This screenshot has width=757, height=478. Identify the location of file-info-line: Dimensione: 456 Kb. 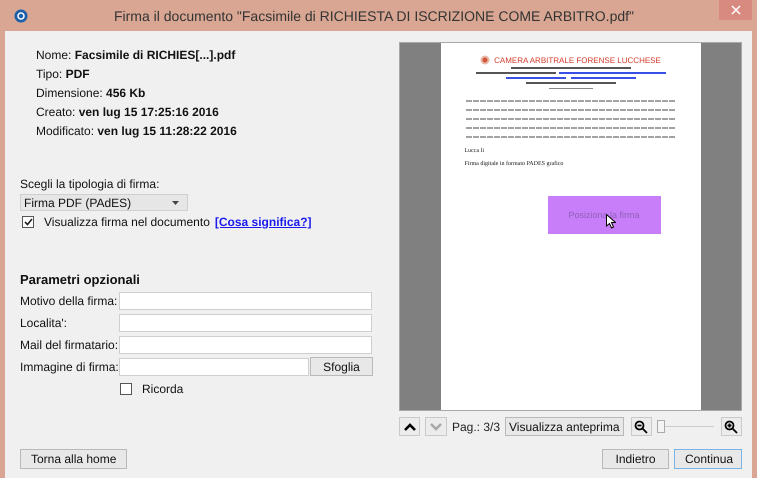
(91, 93).